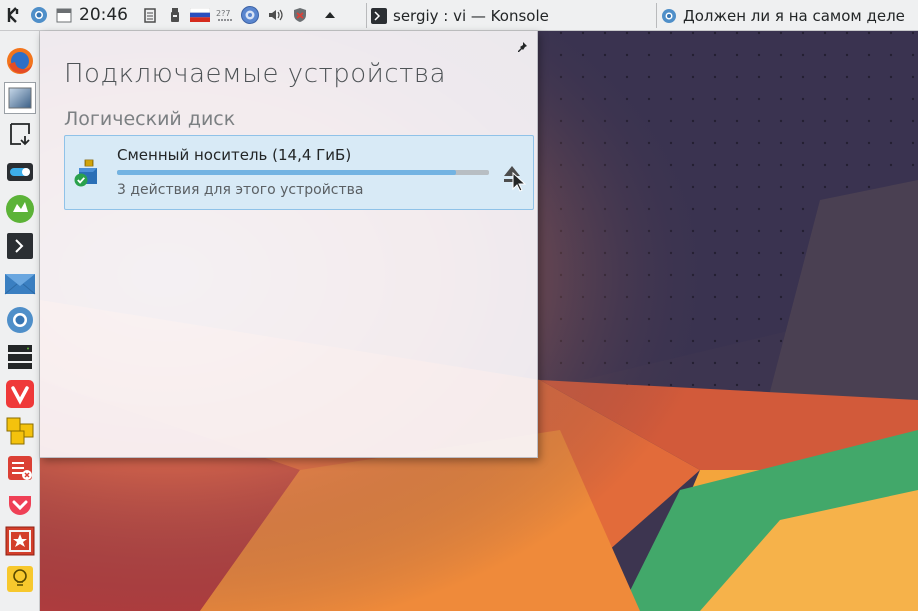 The image size is (918, 611). Describe the element at coordinates (275, 15) in the screenshot. I see `volume-icon` at that location.